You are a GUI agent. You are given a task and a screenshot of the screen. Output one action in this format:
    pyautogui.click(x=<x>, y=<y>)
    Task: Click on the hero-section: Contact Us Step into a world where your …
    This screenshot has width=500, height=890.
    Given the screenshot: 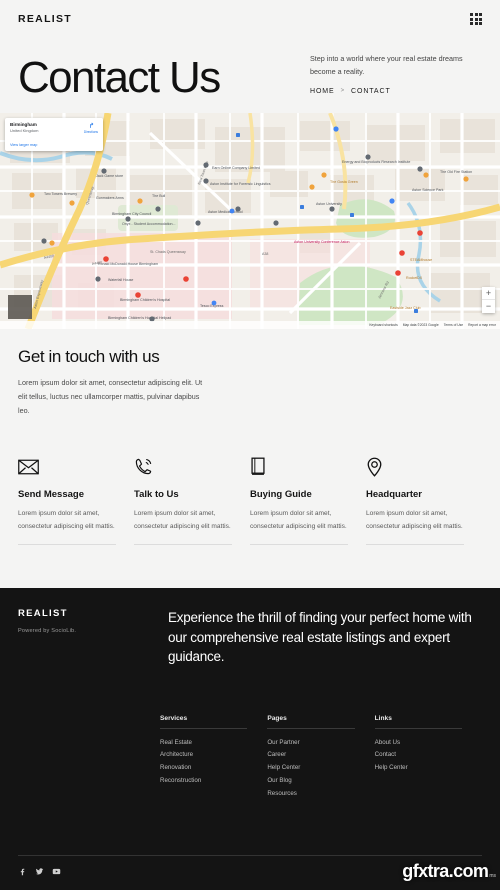 What is the action you would take?
    pyautogui.click(x=250, y=75)
    